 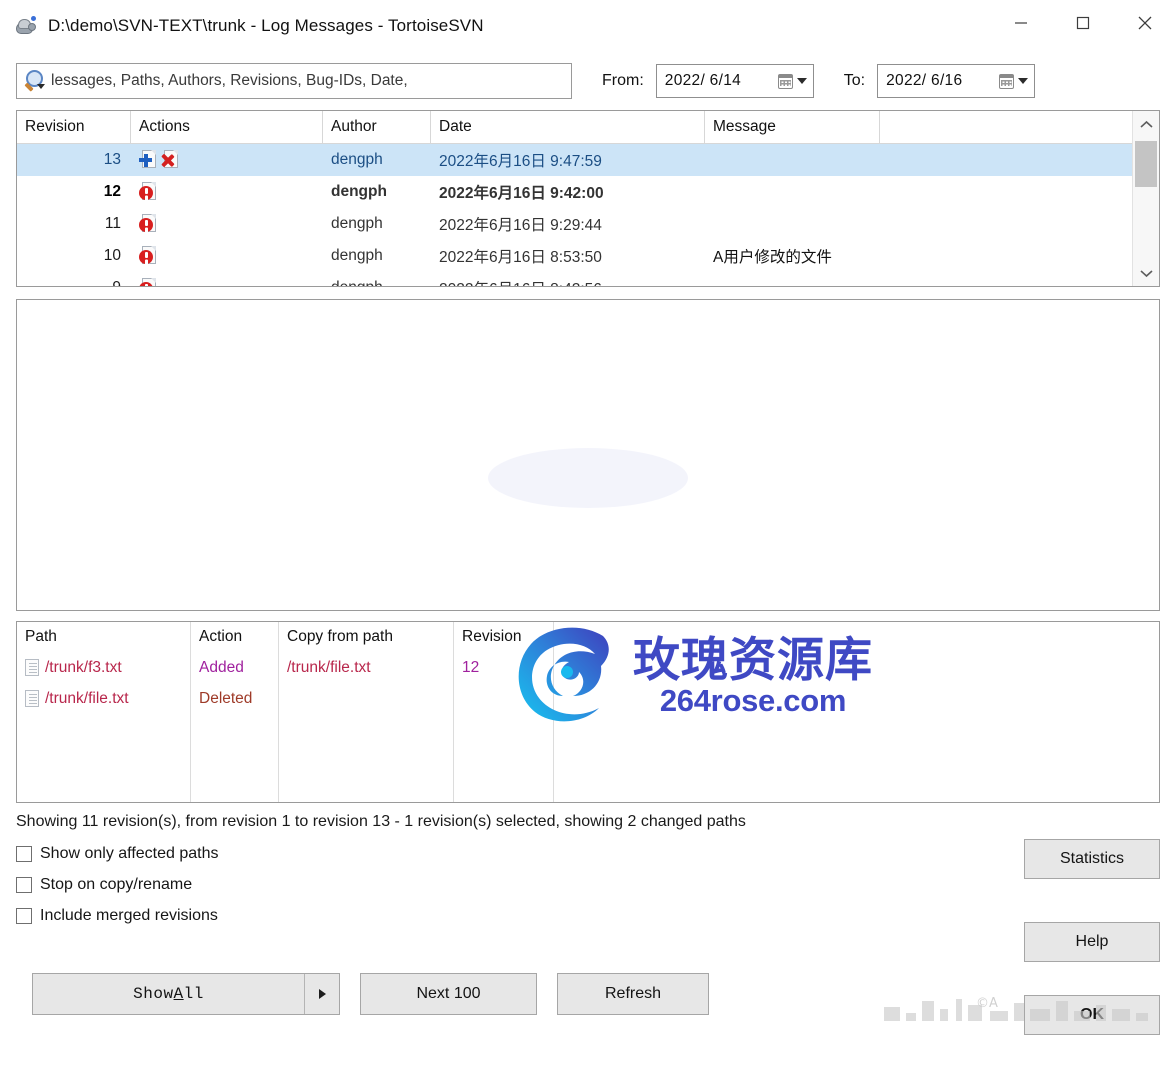 What do you see at coordinates (36, 81) in the screenshot?
I see `search-magnifier-icon` at bounding box center [36, 81].